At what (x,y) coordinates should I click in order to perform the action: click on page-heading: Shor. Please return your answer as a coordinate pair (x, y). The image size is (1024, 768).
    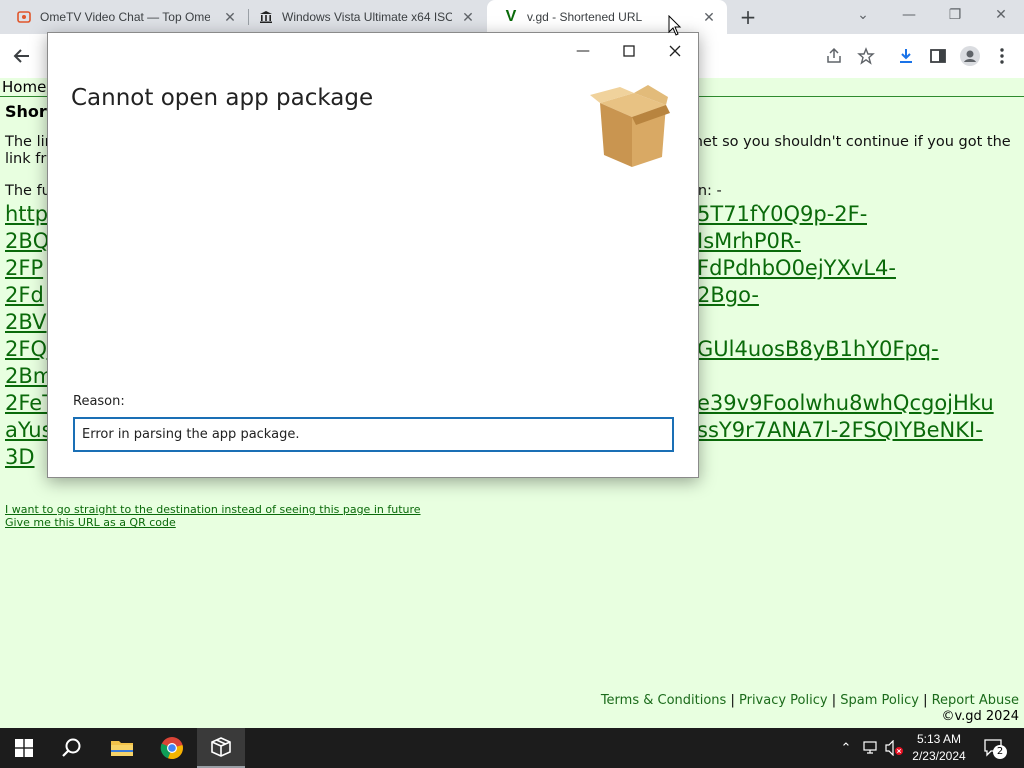
    Looking at the image, I should click on (26, 111).